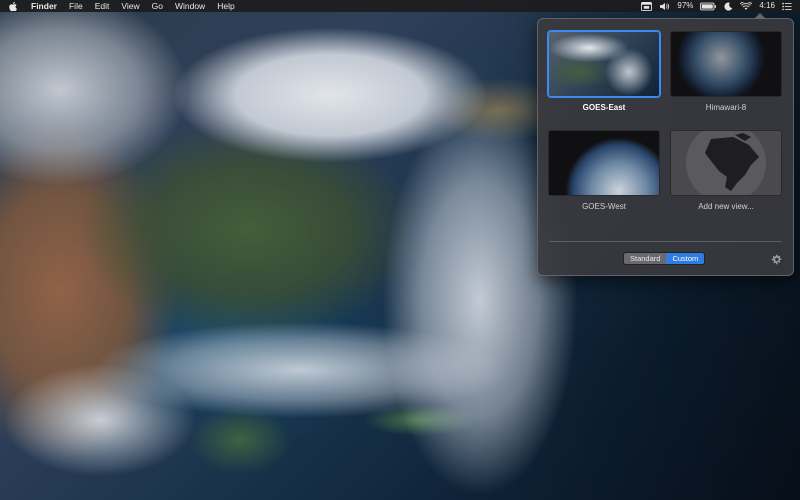 The width and height of the screenshot is (800, 500). I want to click on battery-icon, so click(708, 6).